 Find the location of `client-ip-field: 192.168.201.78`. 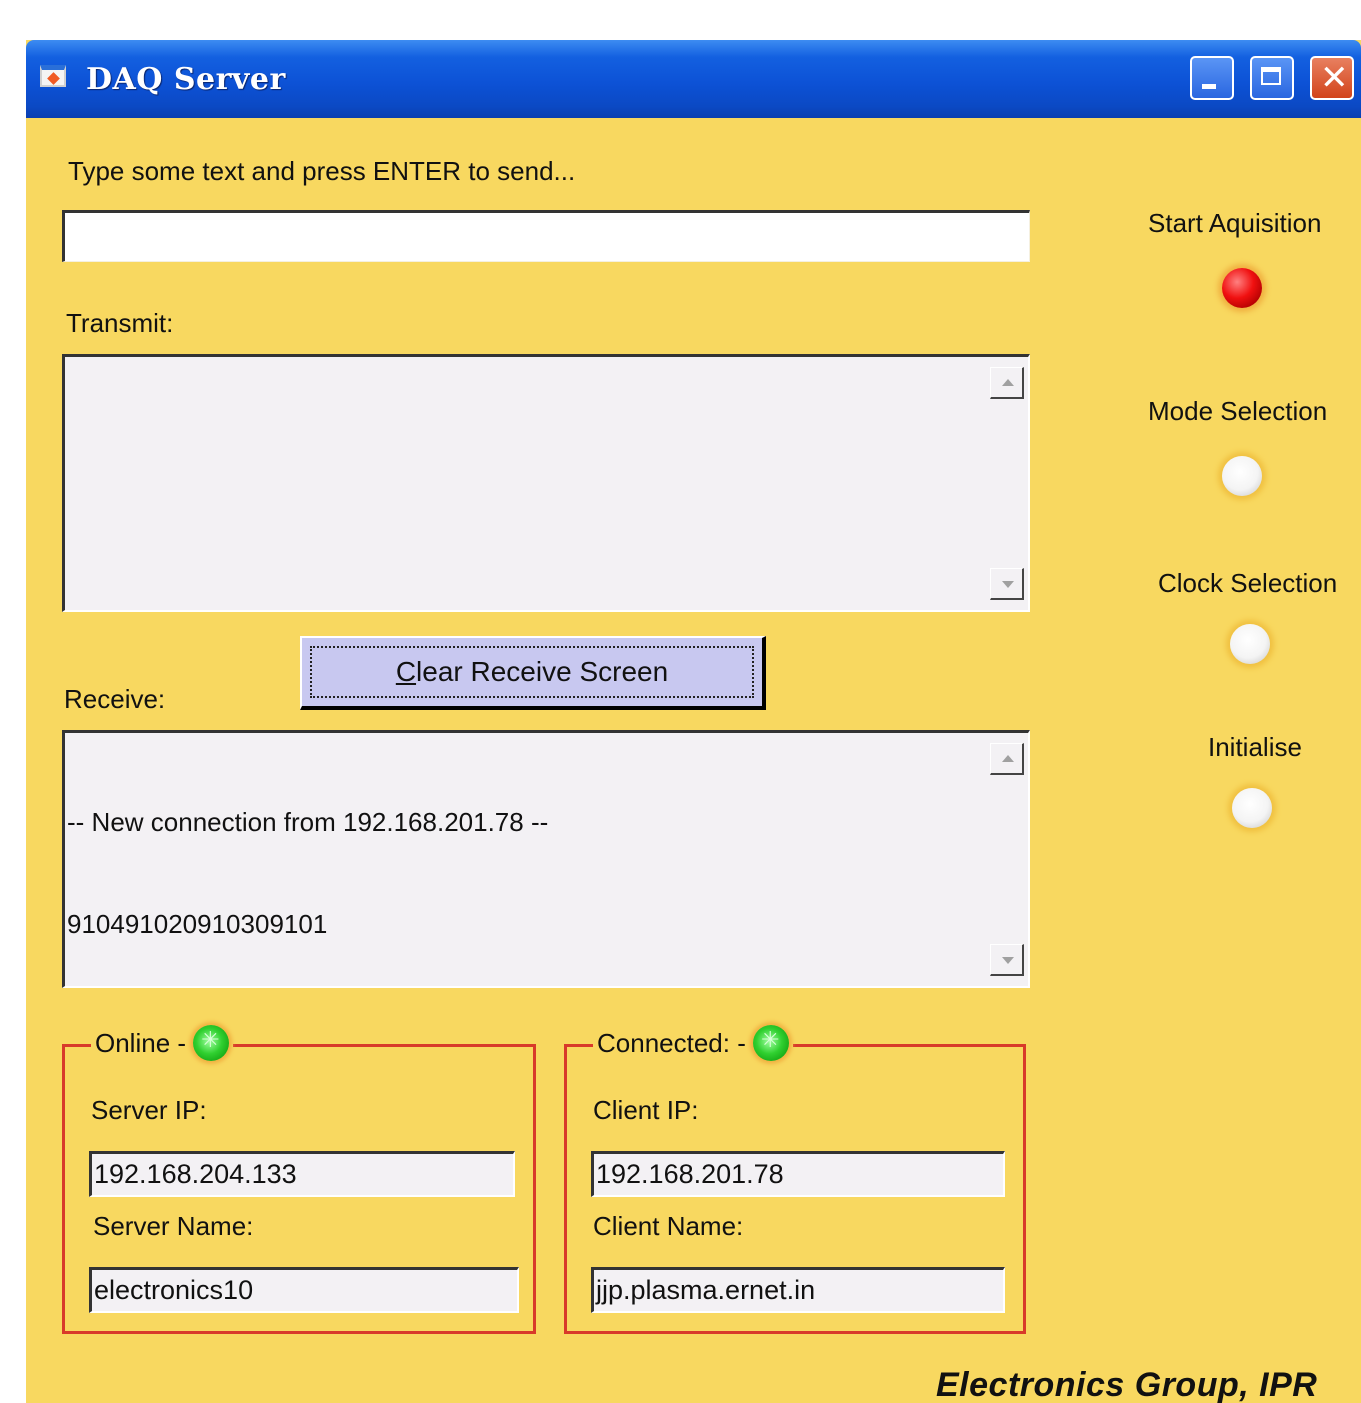

client-ip-field: 192.168.201.78 is located at coordinates (798, 1174).